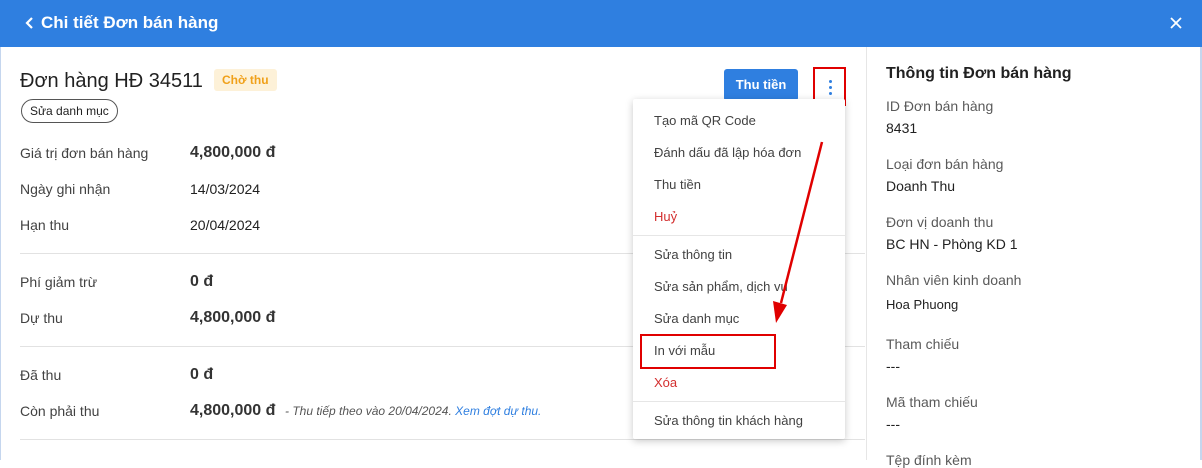  What do you see at coordinates (952, 244) in the screenshot?
I see `sidebar-value-revenue-unit: BC HN - Phòng KD 1` at bounding box center [952, 244].